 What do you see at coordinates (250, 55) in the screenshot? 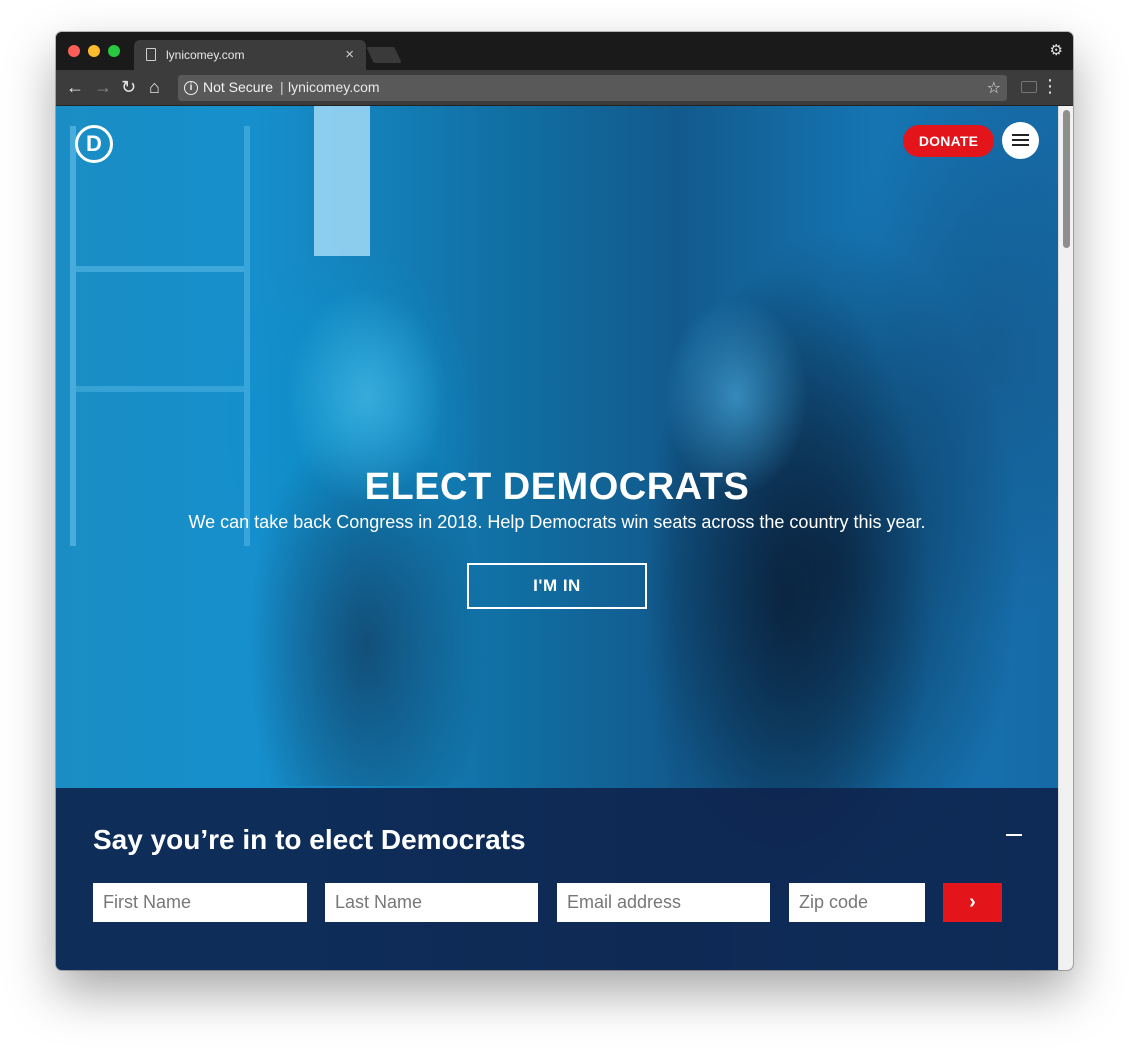
I see `browser-tab: lynicomey.com ×` at bounding box center [250, 55].